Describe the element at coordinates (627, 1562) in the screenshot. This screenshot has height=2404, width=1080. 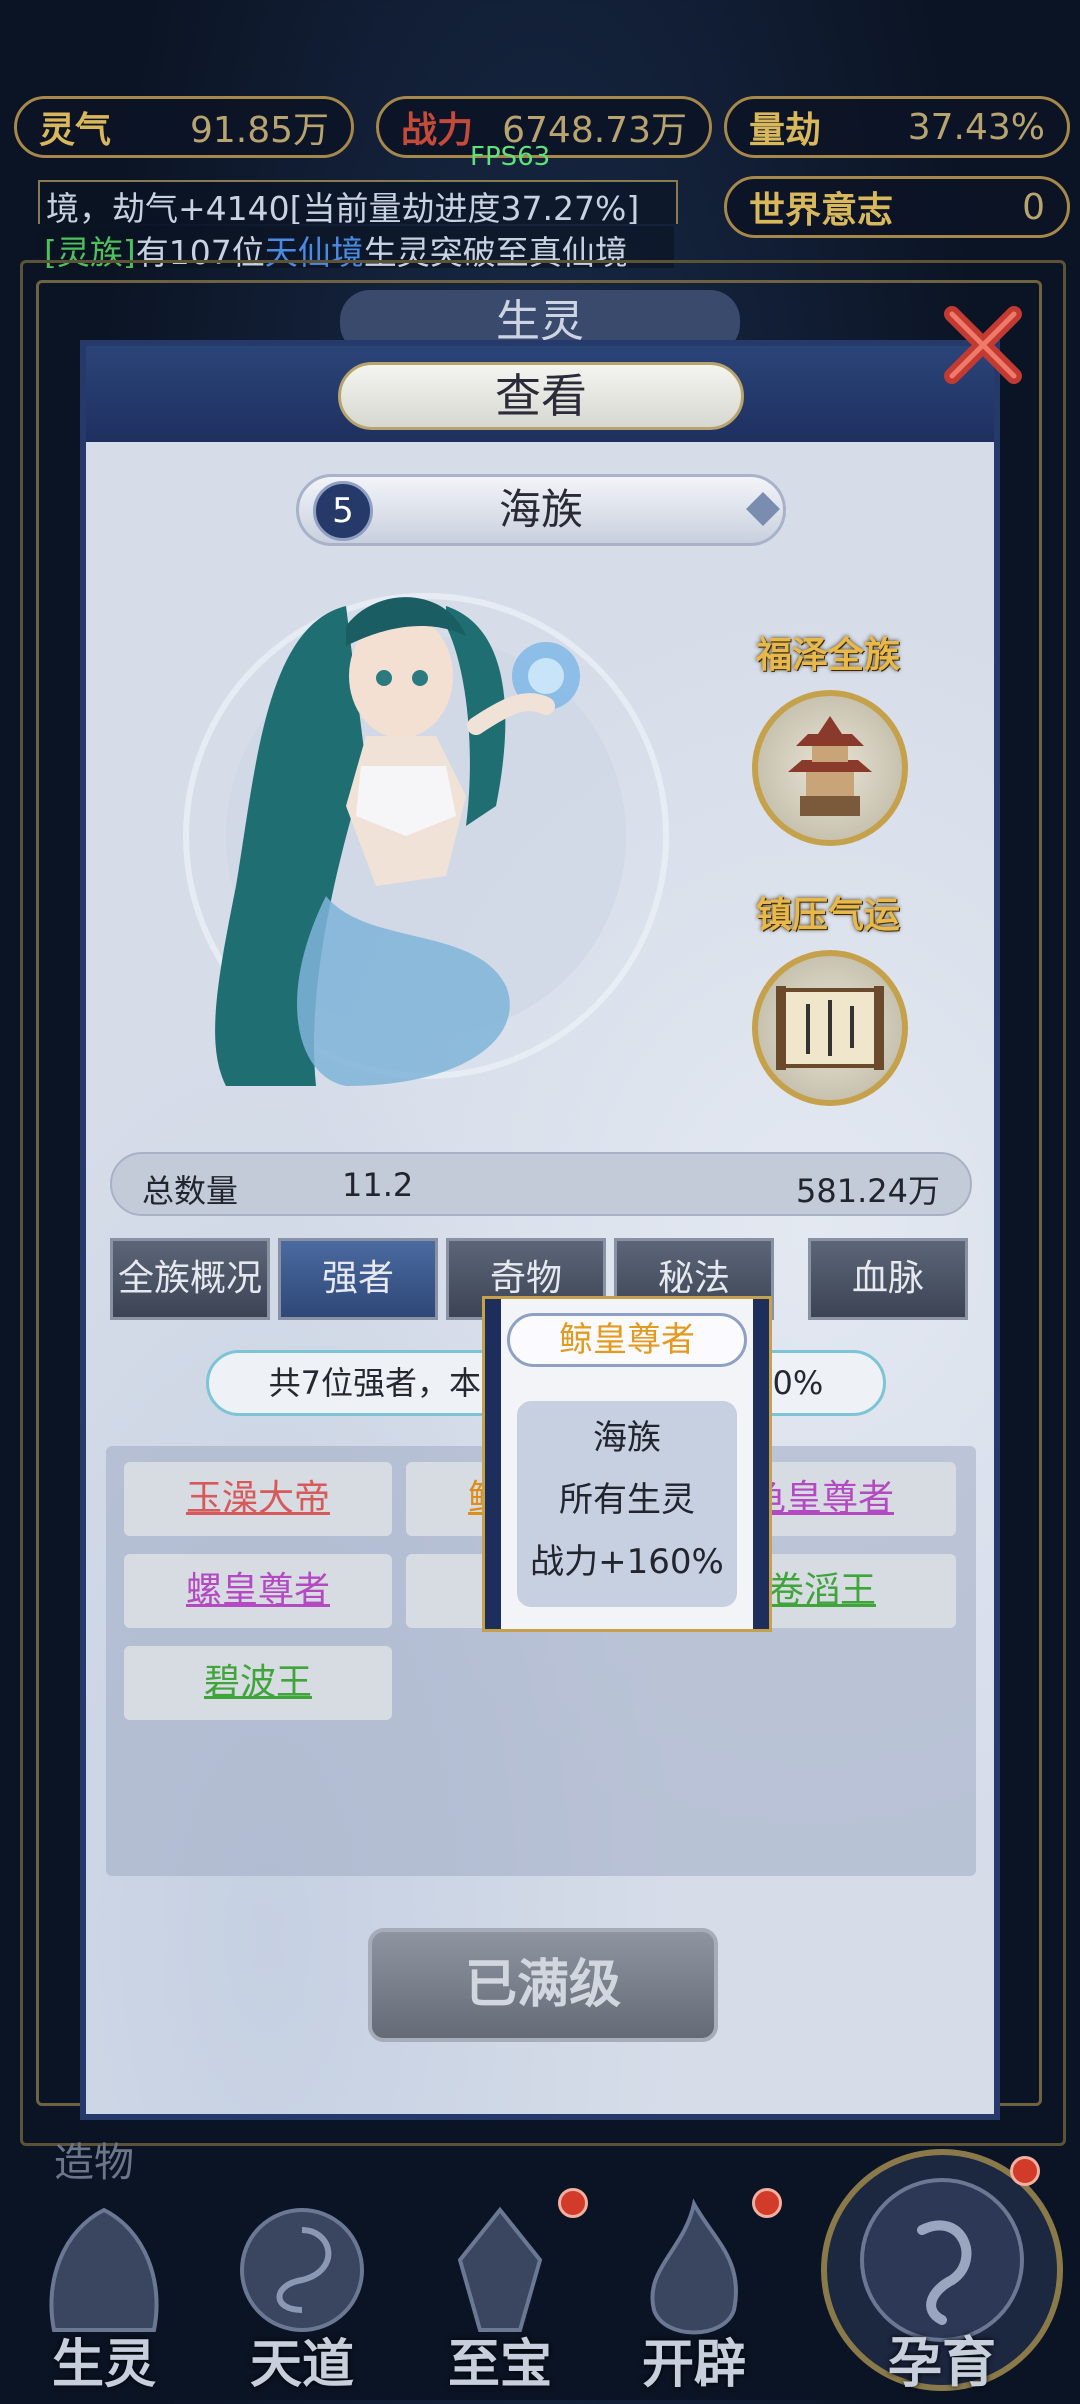
I see `tooltip-line: 战力+160%` at that location.